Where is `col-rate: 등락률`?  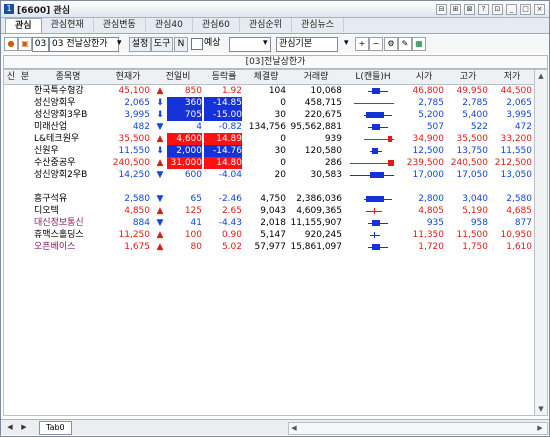
col-rate: 등락률 is located at coordinates (224, 77).